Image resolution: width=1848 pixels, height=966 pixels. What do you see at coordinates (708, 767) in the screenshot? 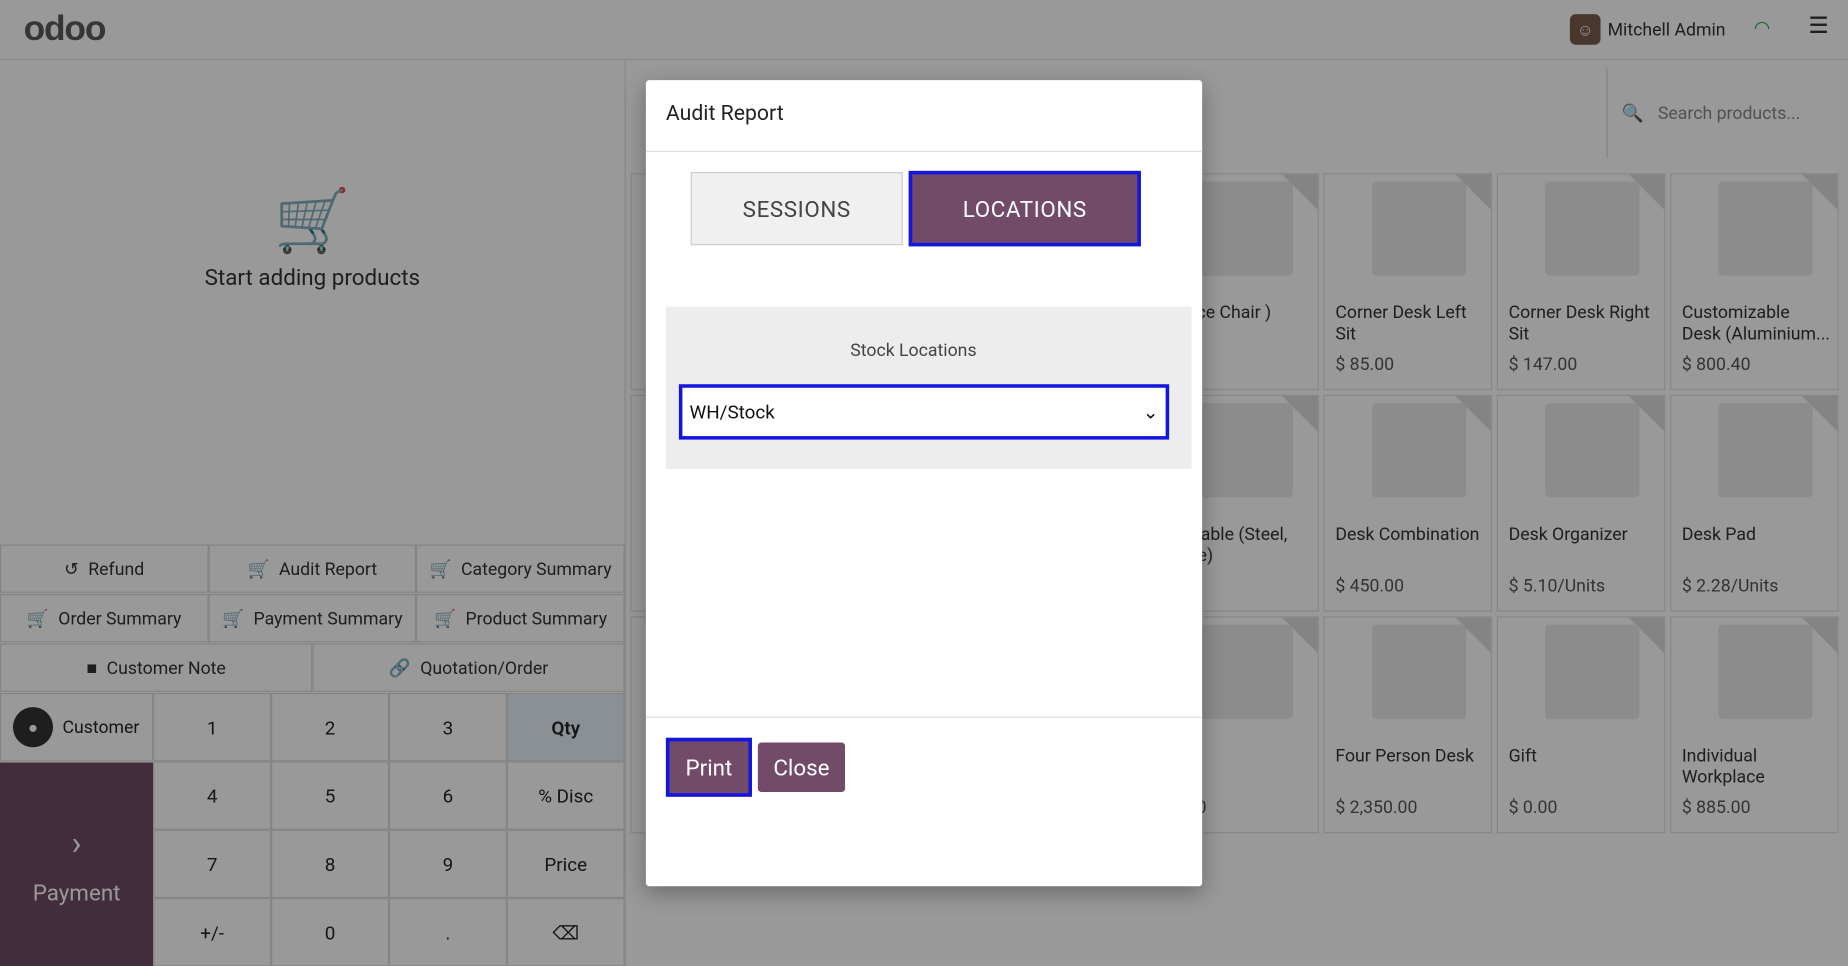
I see `print-button: Print` at bounding box center [708, 767].